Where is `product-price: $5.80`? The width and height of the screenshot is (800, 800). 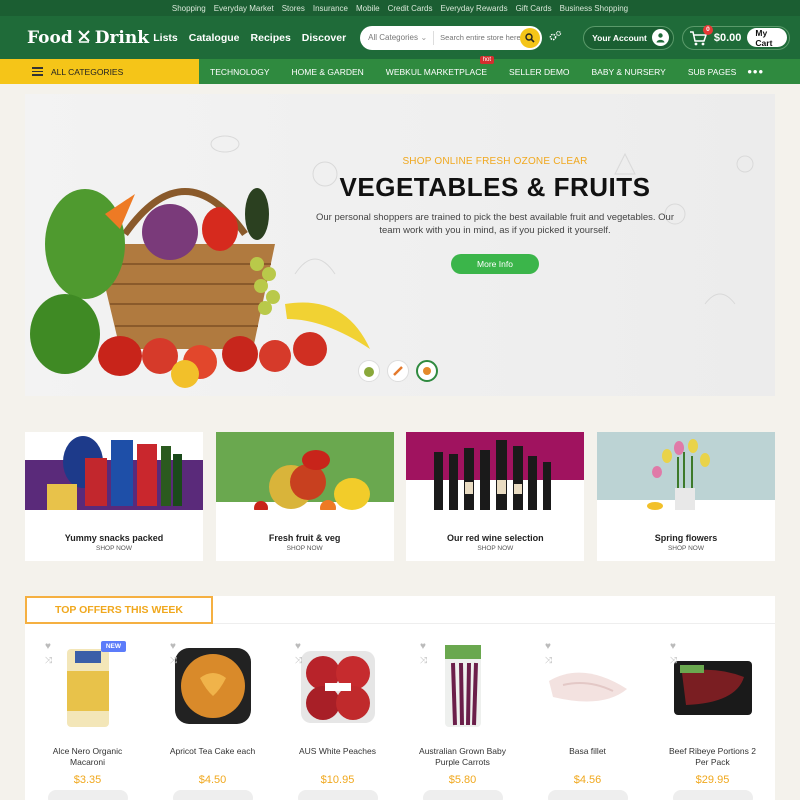 product-price: $5.80 is located at coordinates (462, 780).